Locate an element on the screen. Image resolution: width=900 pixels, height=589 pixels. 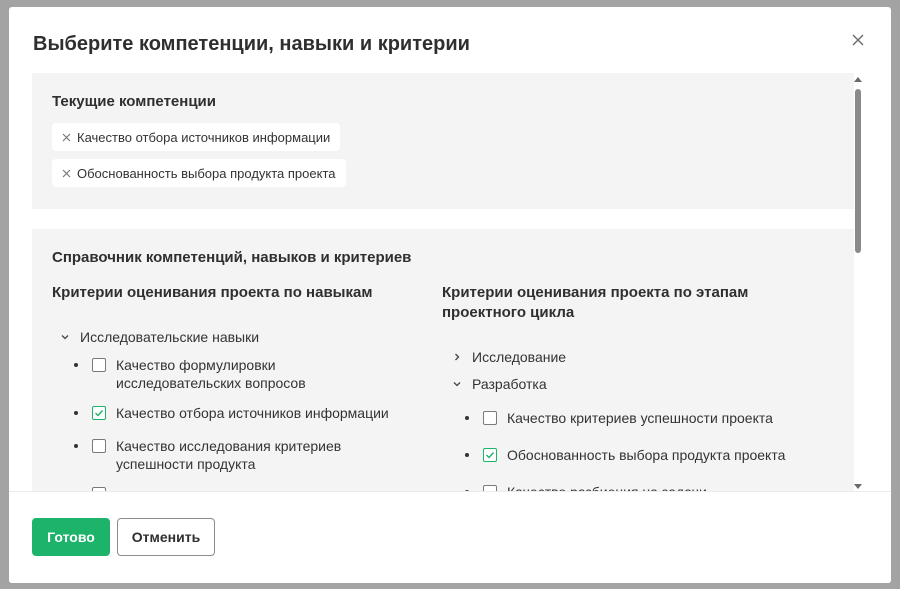
tree-group-label: Исследование is located at coordinates (519, 357).